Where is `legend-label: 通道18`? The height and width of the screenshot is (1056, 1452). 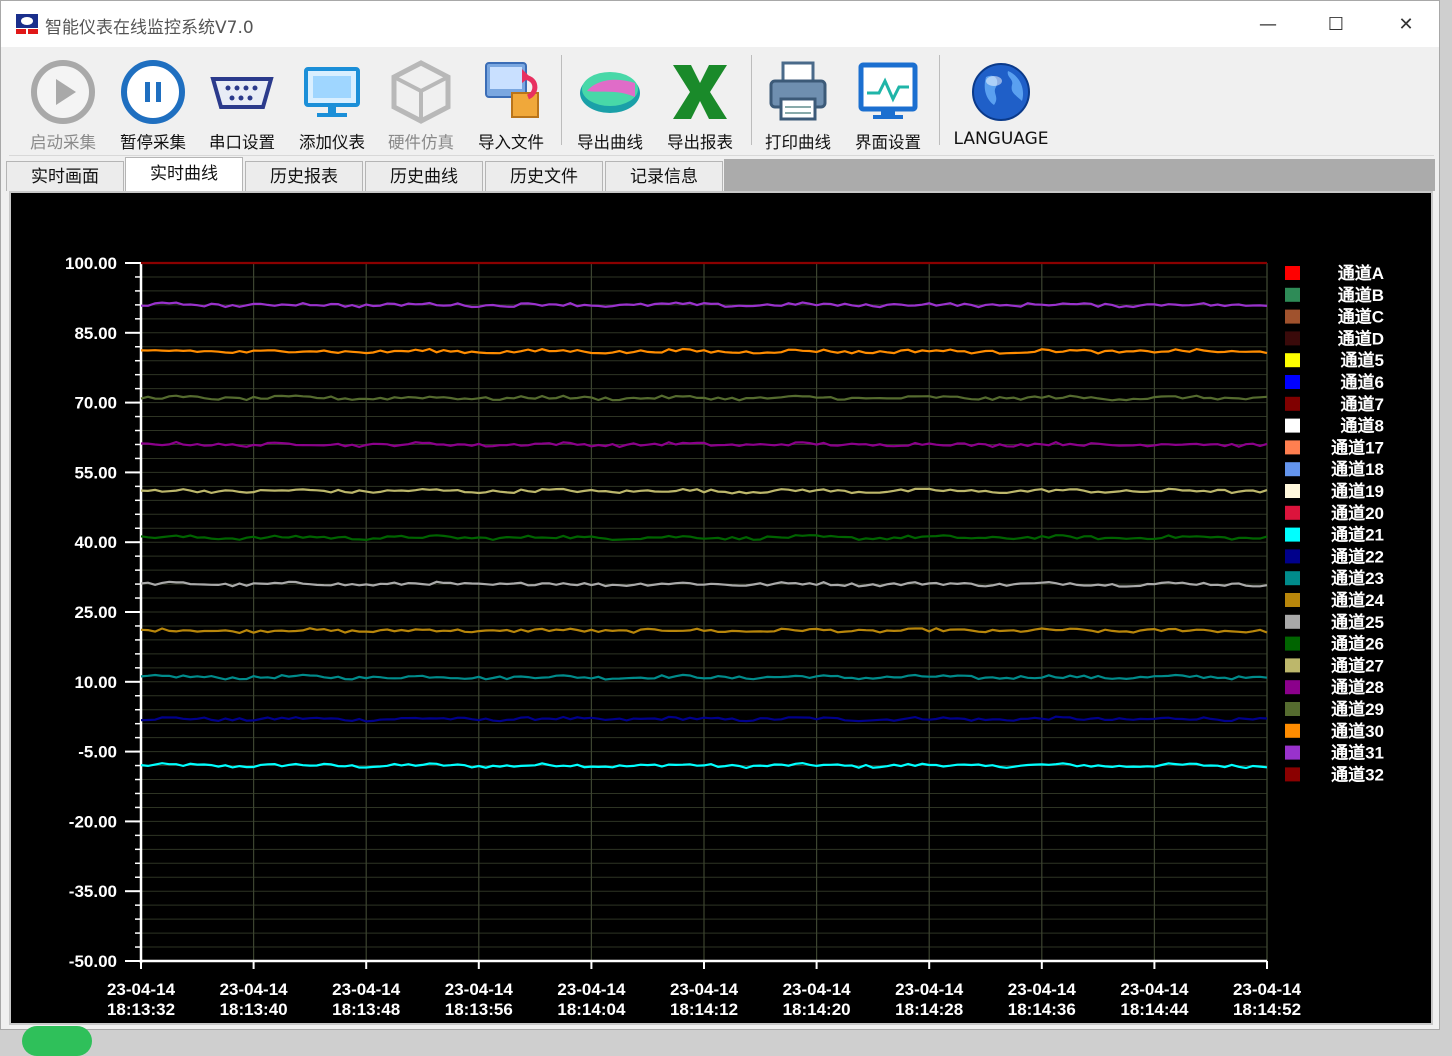
legend-label: 通道18 is located at coordinates (1357, 469).